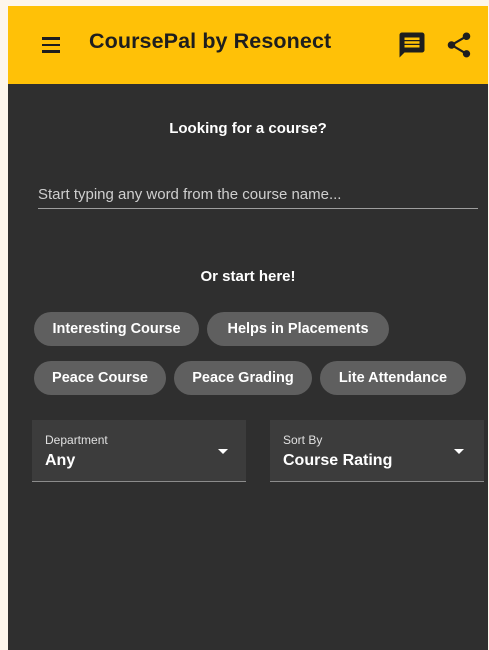 Image resolution: width=489 pixels, height=650 pixels. I want to click on app-title: CoursePal by Resonect, so click(210, 41).